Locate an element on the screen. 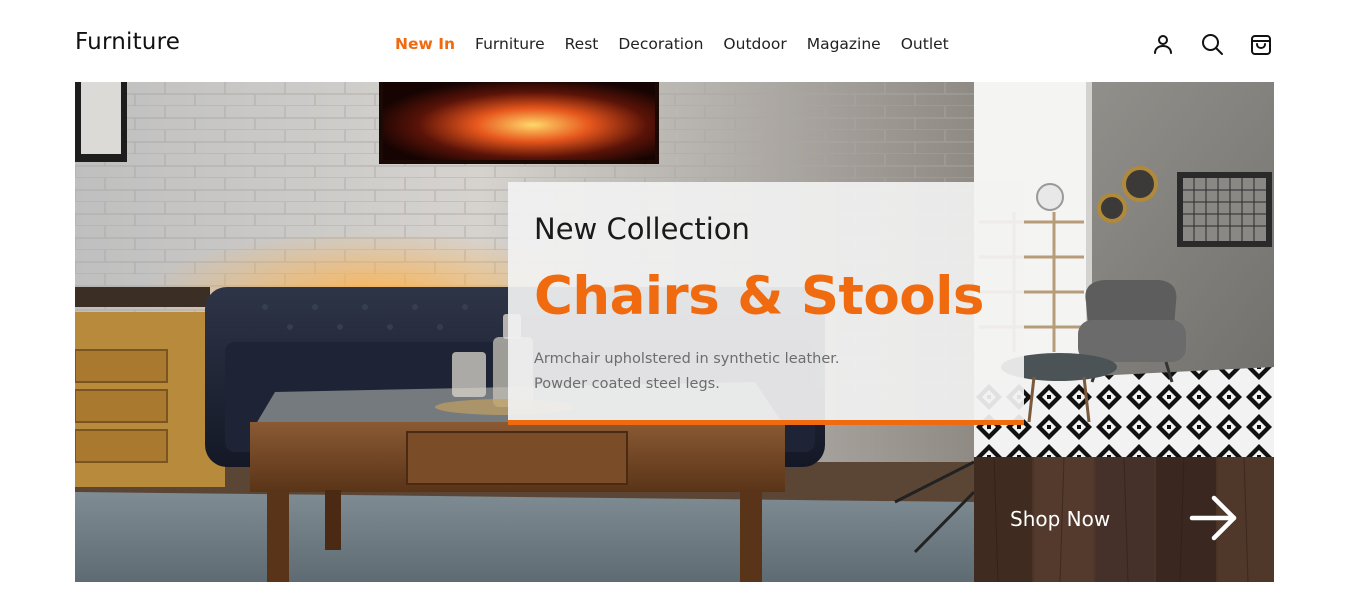 The width and height of the screenshot is (1345, 594). shop-now-label: Shop Now is located at coordinates (1060, 519).